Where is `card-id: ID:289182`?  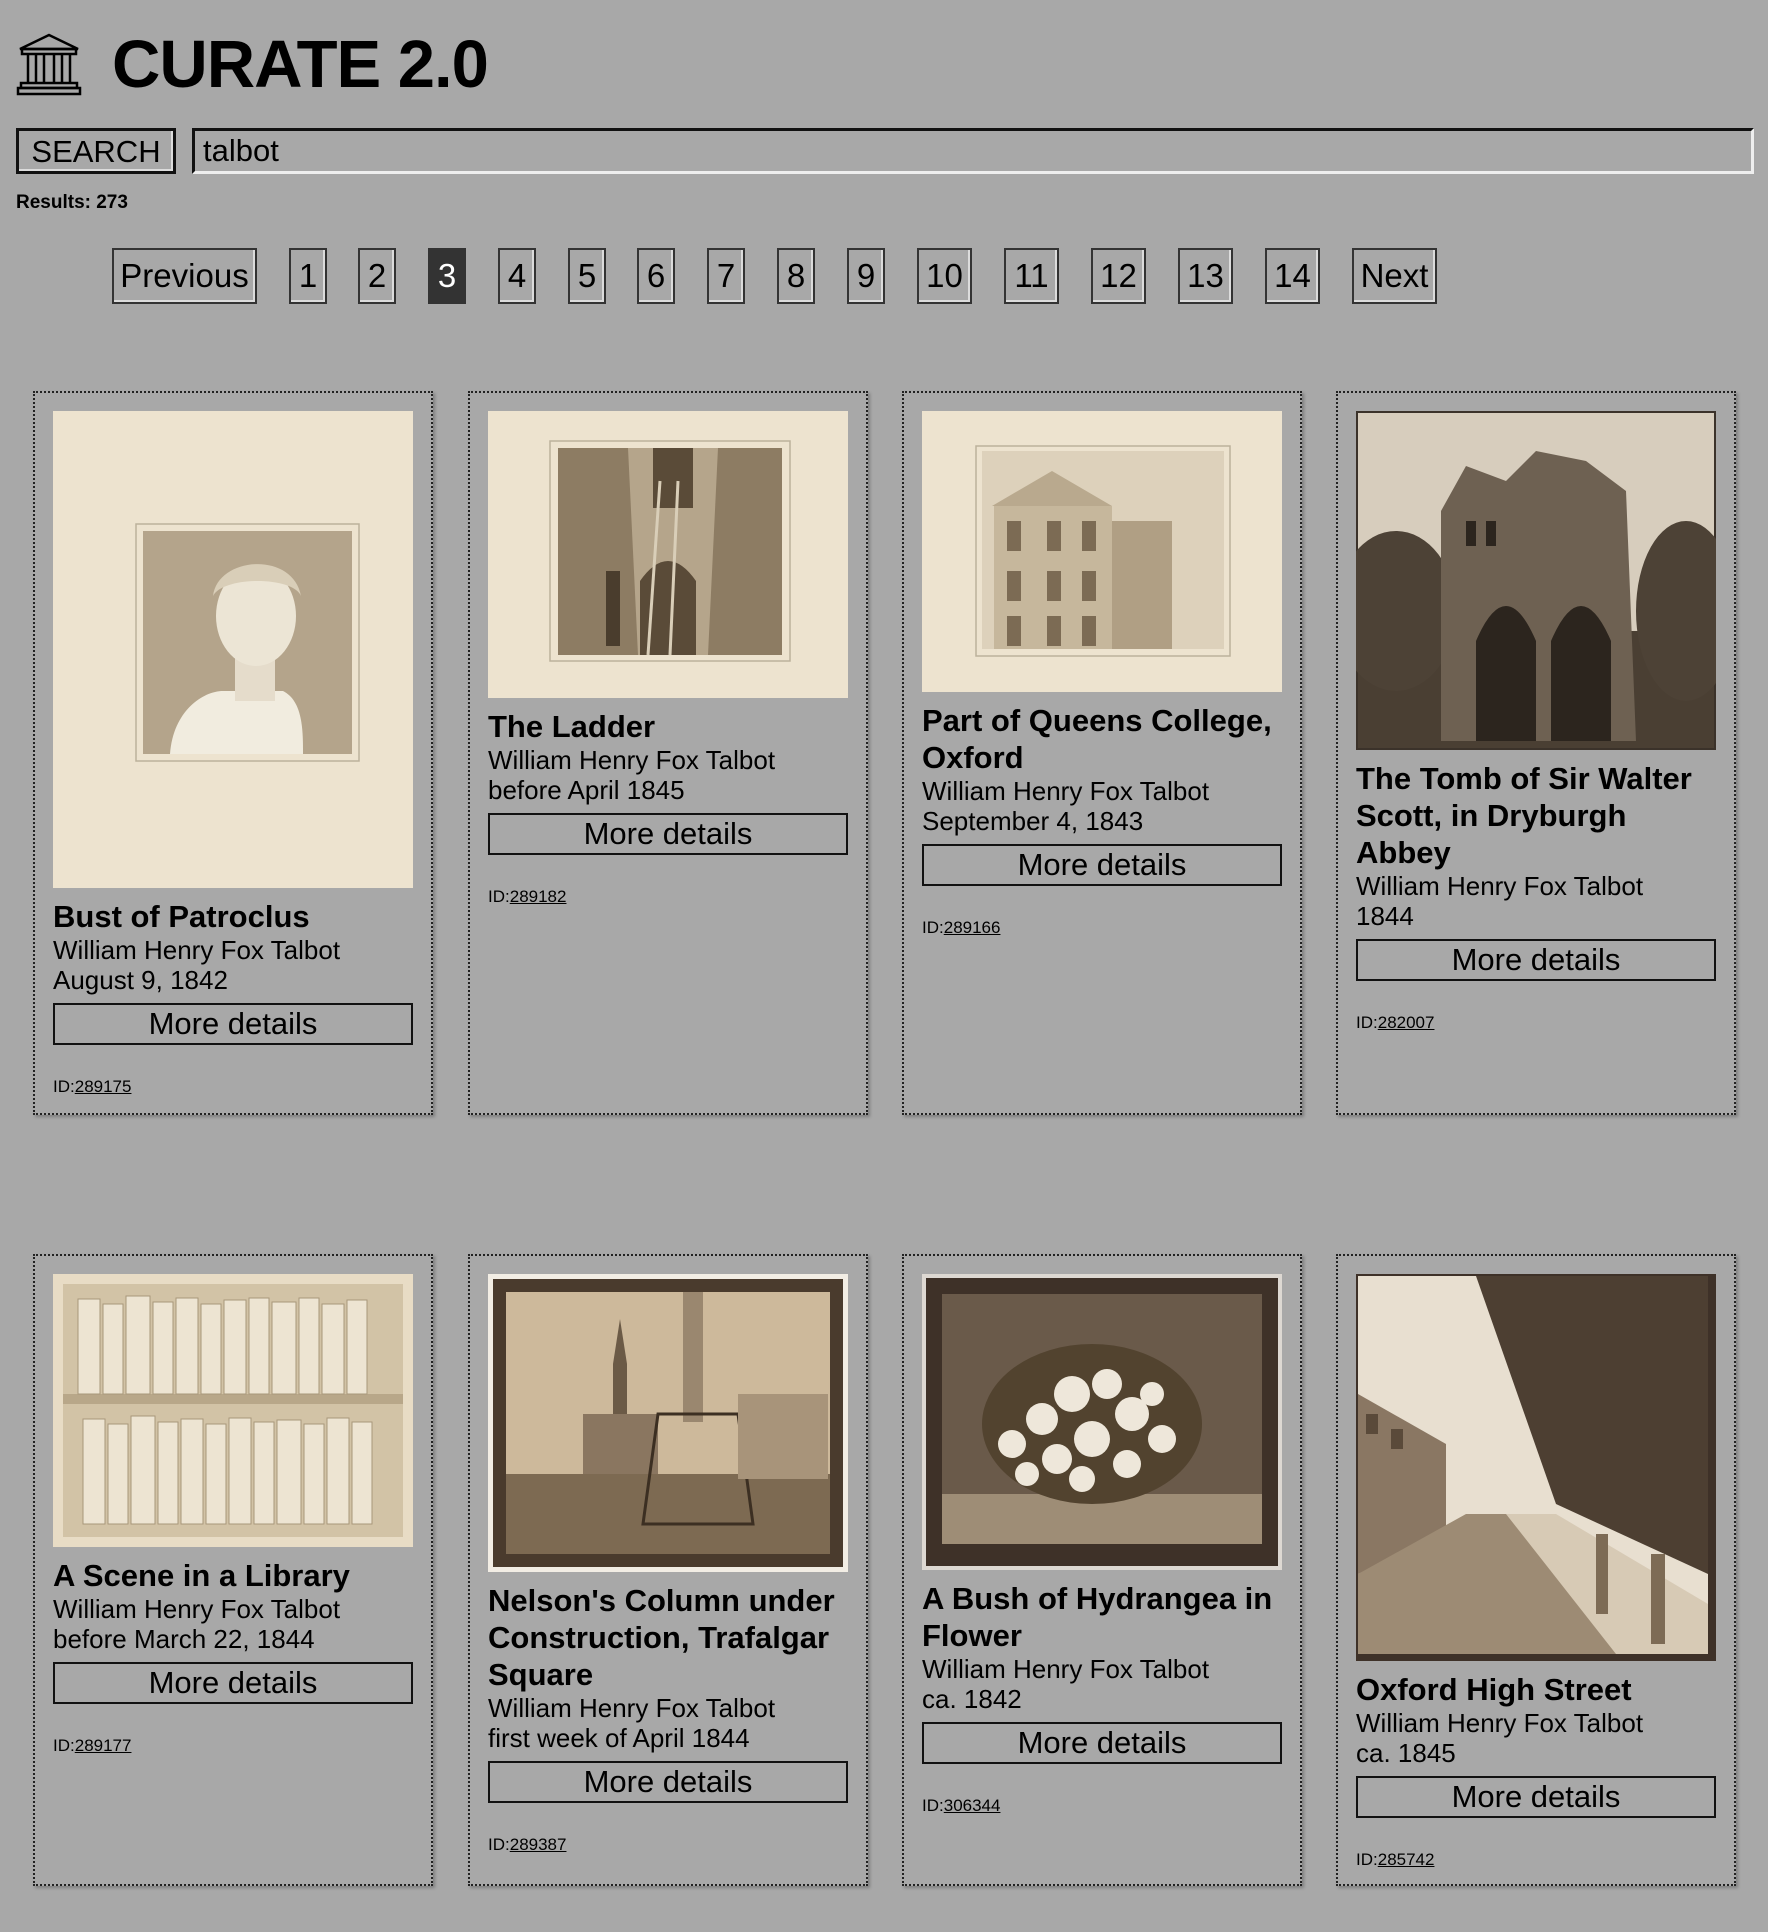 card-id: ID:289182 is located at coordinates (527, 896).